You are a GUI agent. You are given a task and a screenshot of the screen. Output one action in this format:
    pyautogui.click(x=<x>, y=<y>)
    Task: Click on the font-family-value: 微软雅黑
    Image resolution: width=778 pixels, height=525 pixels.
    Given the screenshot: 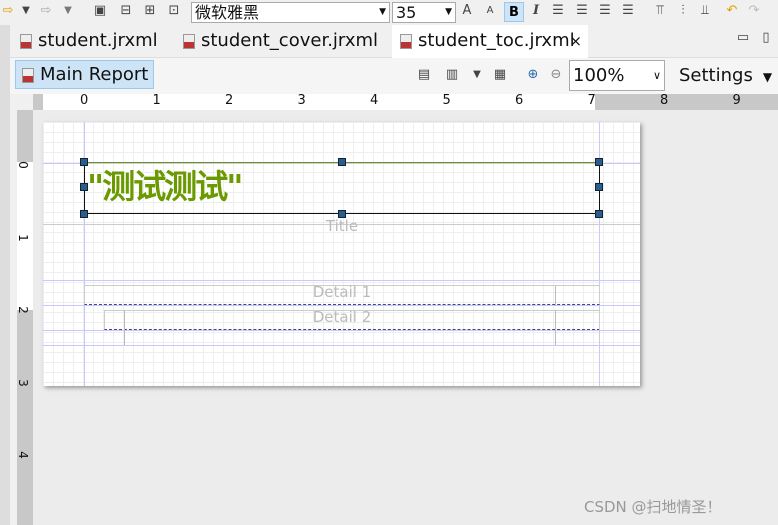 What is the action you would take?
    pyautogui.click(x=227, y=12)
    